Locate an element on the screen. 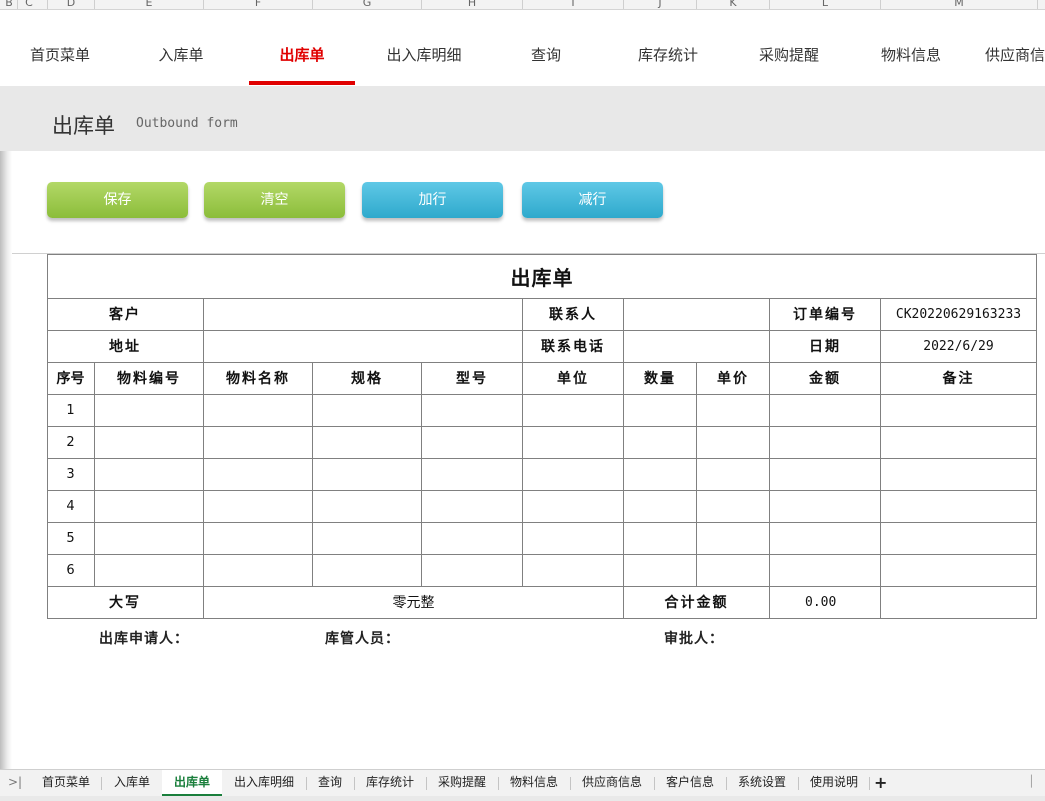  nav-tab-material-info: 物料信息 is located at coordinates (911, 54).